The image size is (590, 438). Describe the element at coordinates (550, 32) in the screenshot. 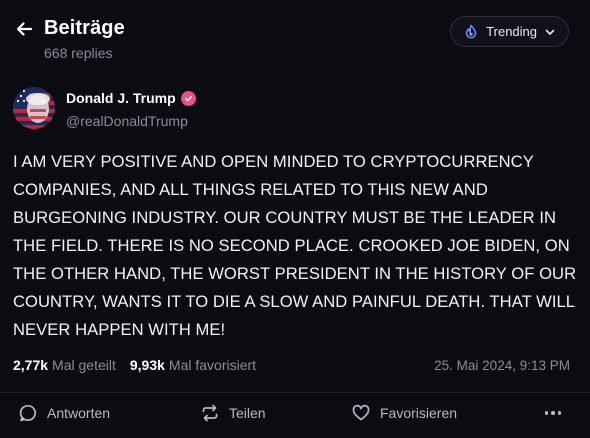

I see `chevron-down-icon` at that location.